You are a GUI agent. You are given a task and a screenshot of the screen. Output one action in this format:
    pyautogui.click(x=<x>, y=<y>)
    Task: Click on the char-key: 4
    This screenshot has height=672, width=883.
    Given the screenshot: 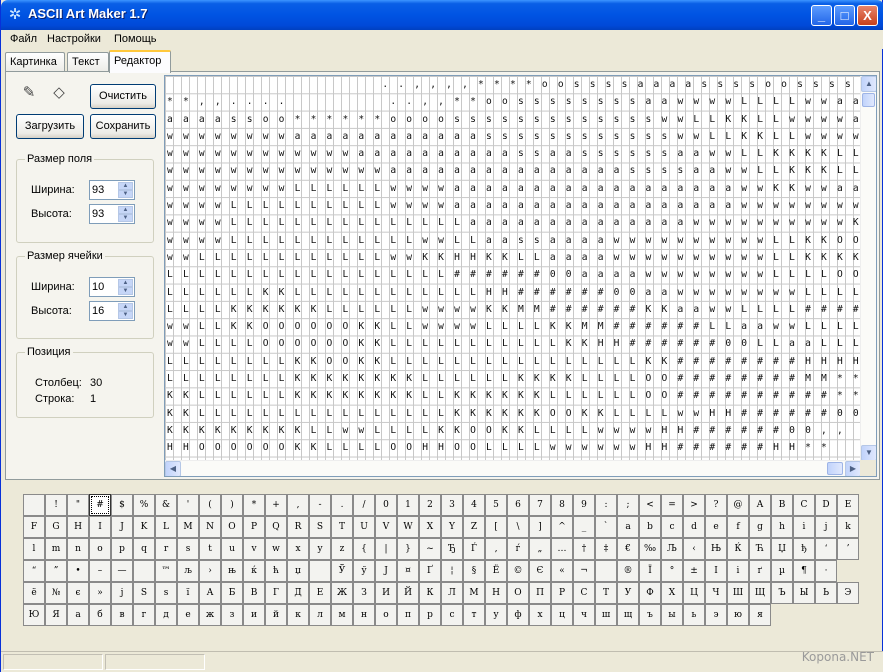 What is the action you would take?
    pyautogui.click(x=474, y=505)
    